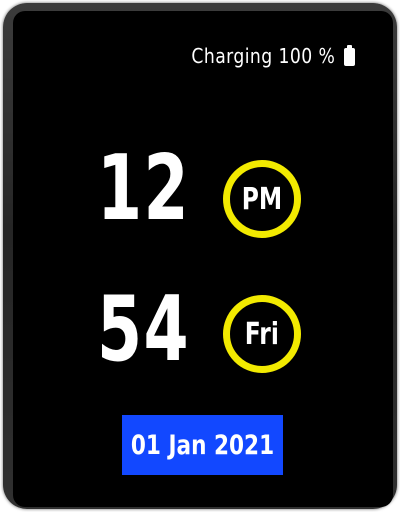 The image size is (400, 512). Describe the element at coordinates (144, 188) in the screenshot. I see `hour-display: 12` at that location.